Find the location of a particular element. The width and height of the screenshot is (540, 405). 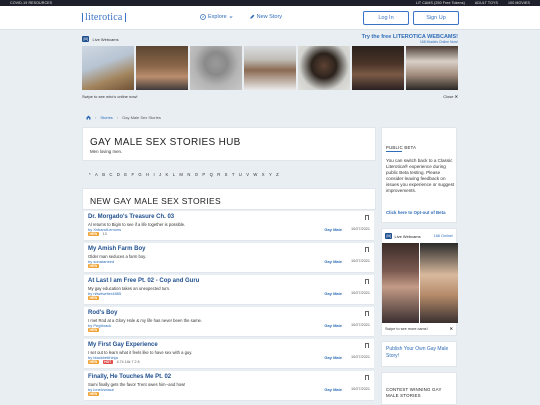

alphabet-letter: J is located at coordinates (160, 174).